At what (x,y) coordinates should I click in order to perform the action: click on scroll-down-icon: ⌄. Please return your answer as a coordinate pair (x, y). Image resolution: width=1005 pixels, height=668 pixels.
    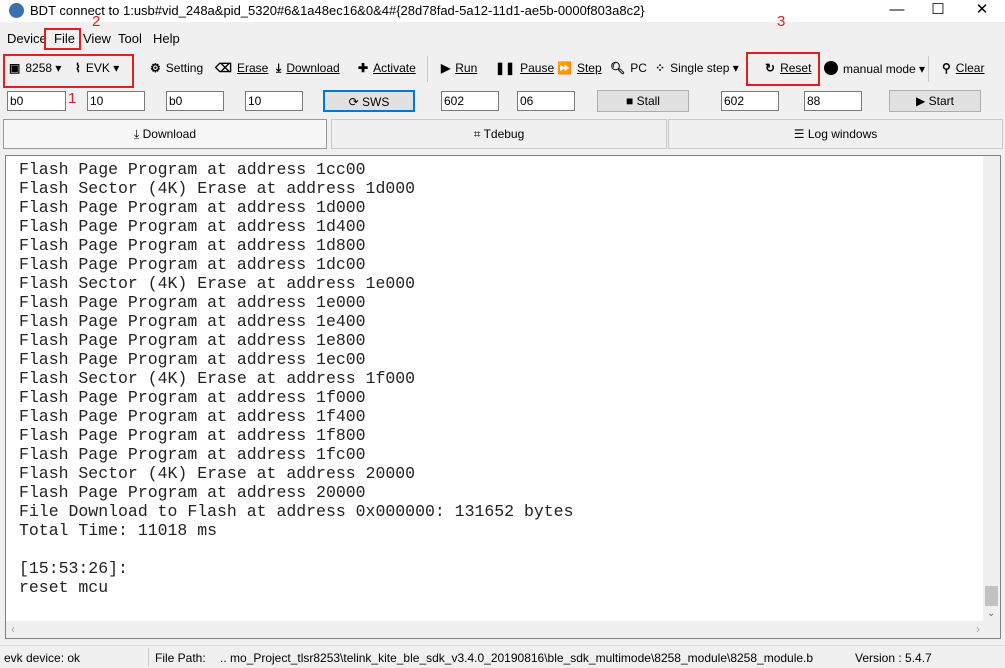
    Looking at the image, I should click on (991, 613).